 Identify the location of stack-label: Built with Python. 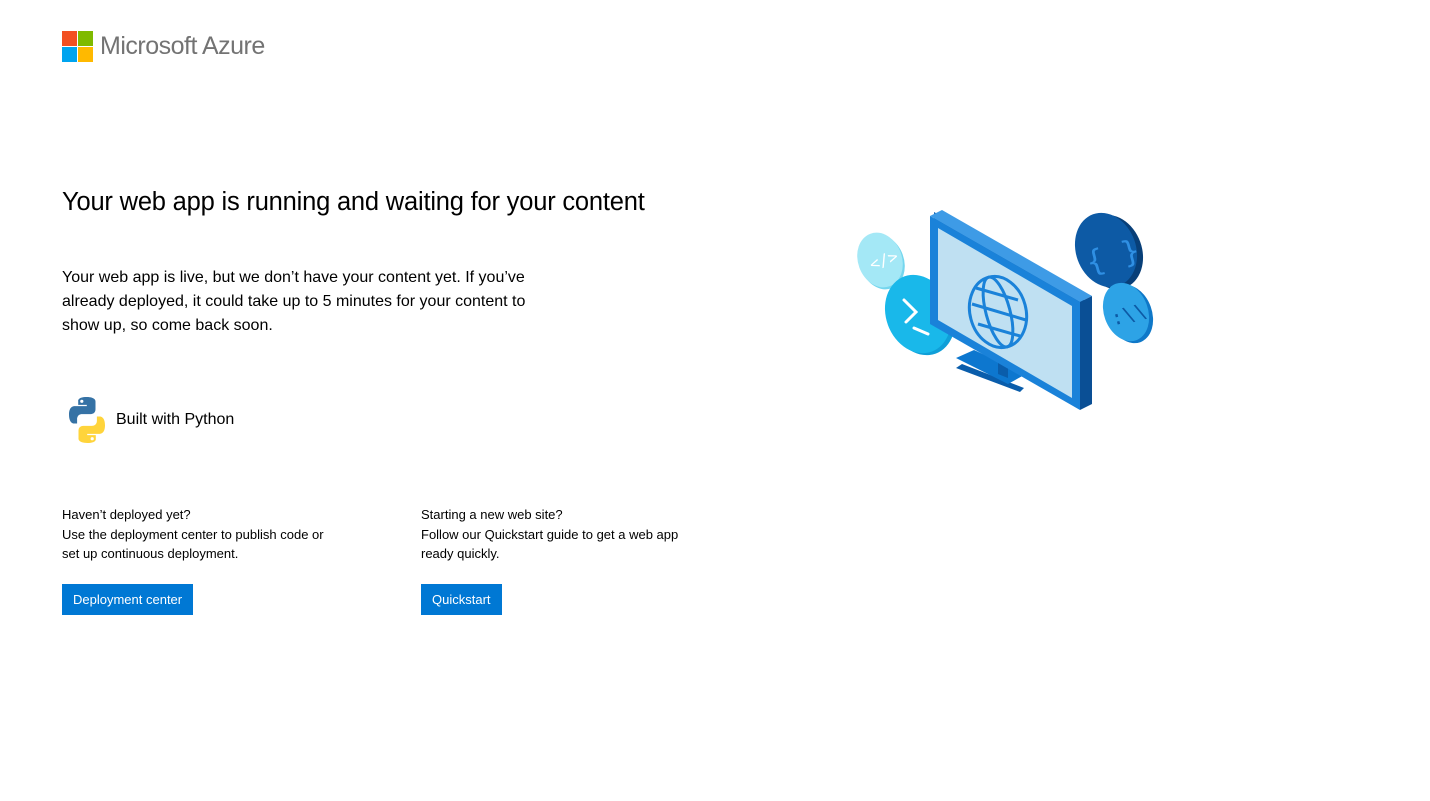
(175, 419).